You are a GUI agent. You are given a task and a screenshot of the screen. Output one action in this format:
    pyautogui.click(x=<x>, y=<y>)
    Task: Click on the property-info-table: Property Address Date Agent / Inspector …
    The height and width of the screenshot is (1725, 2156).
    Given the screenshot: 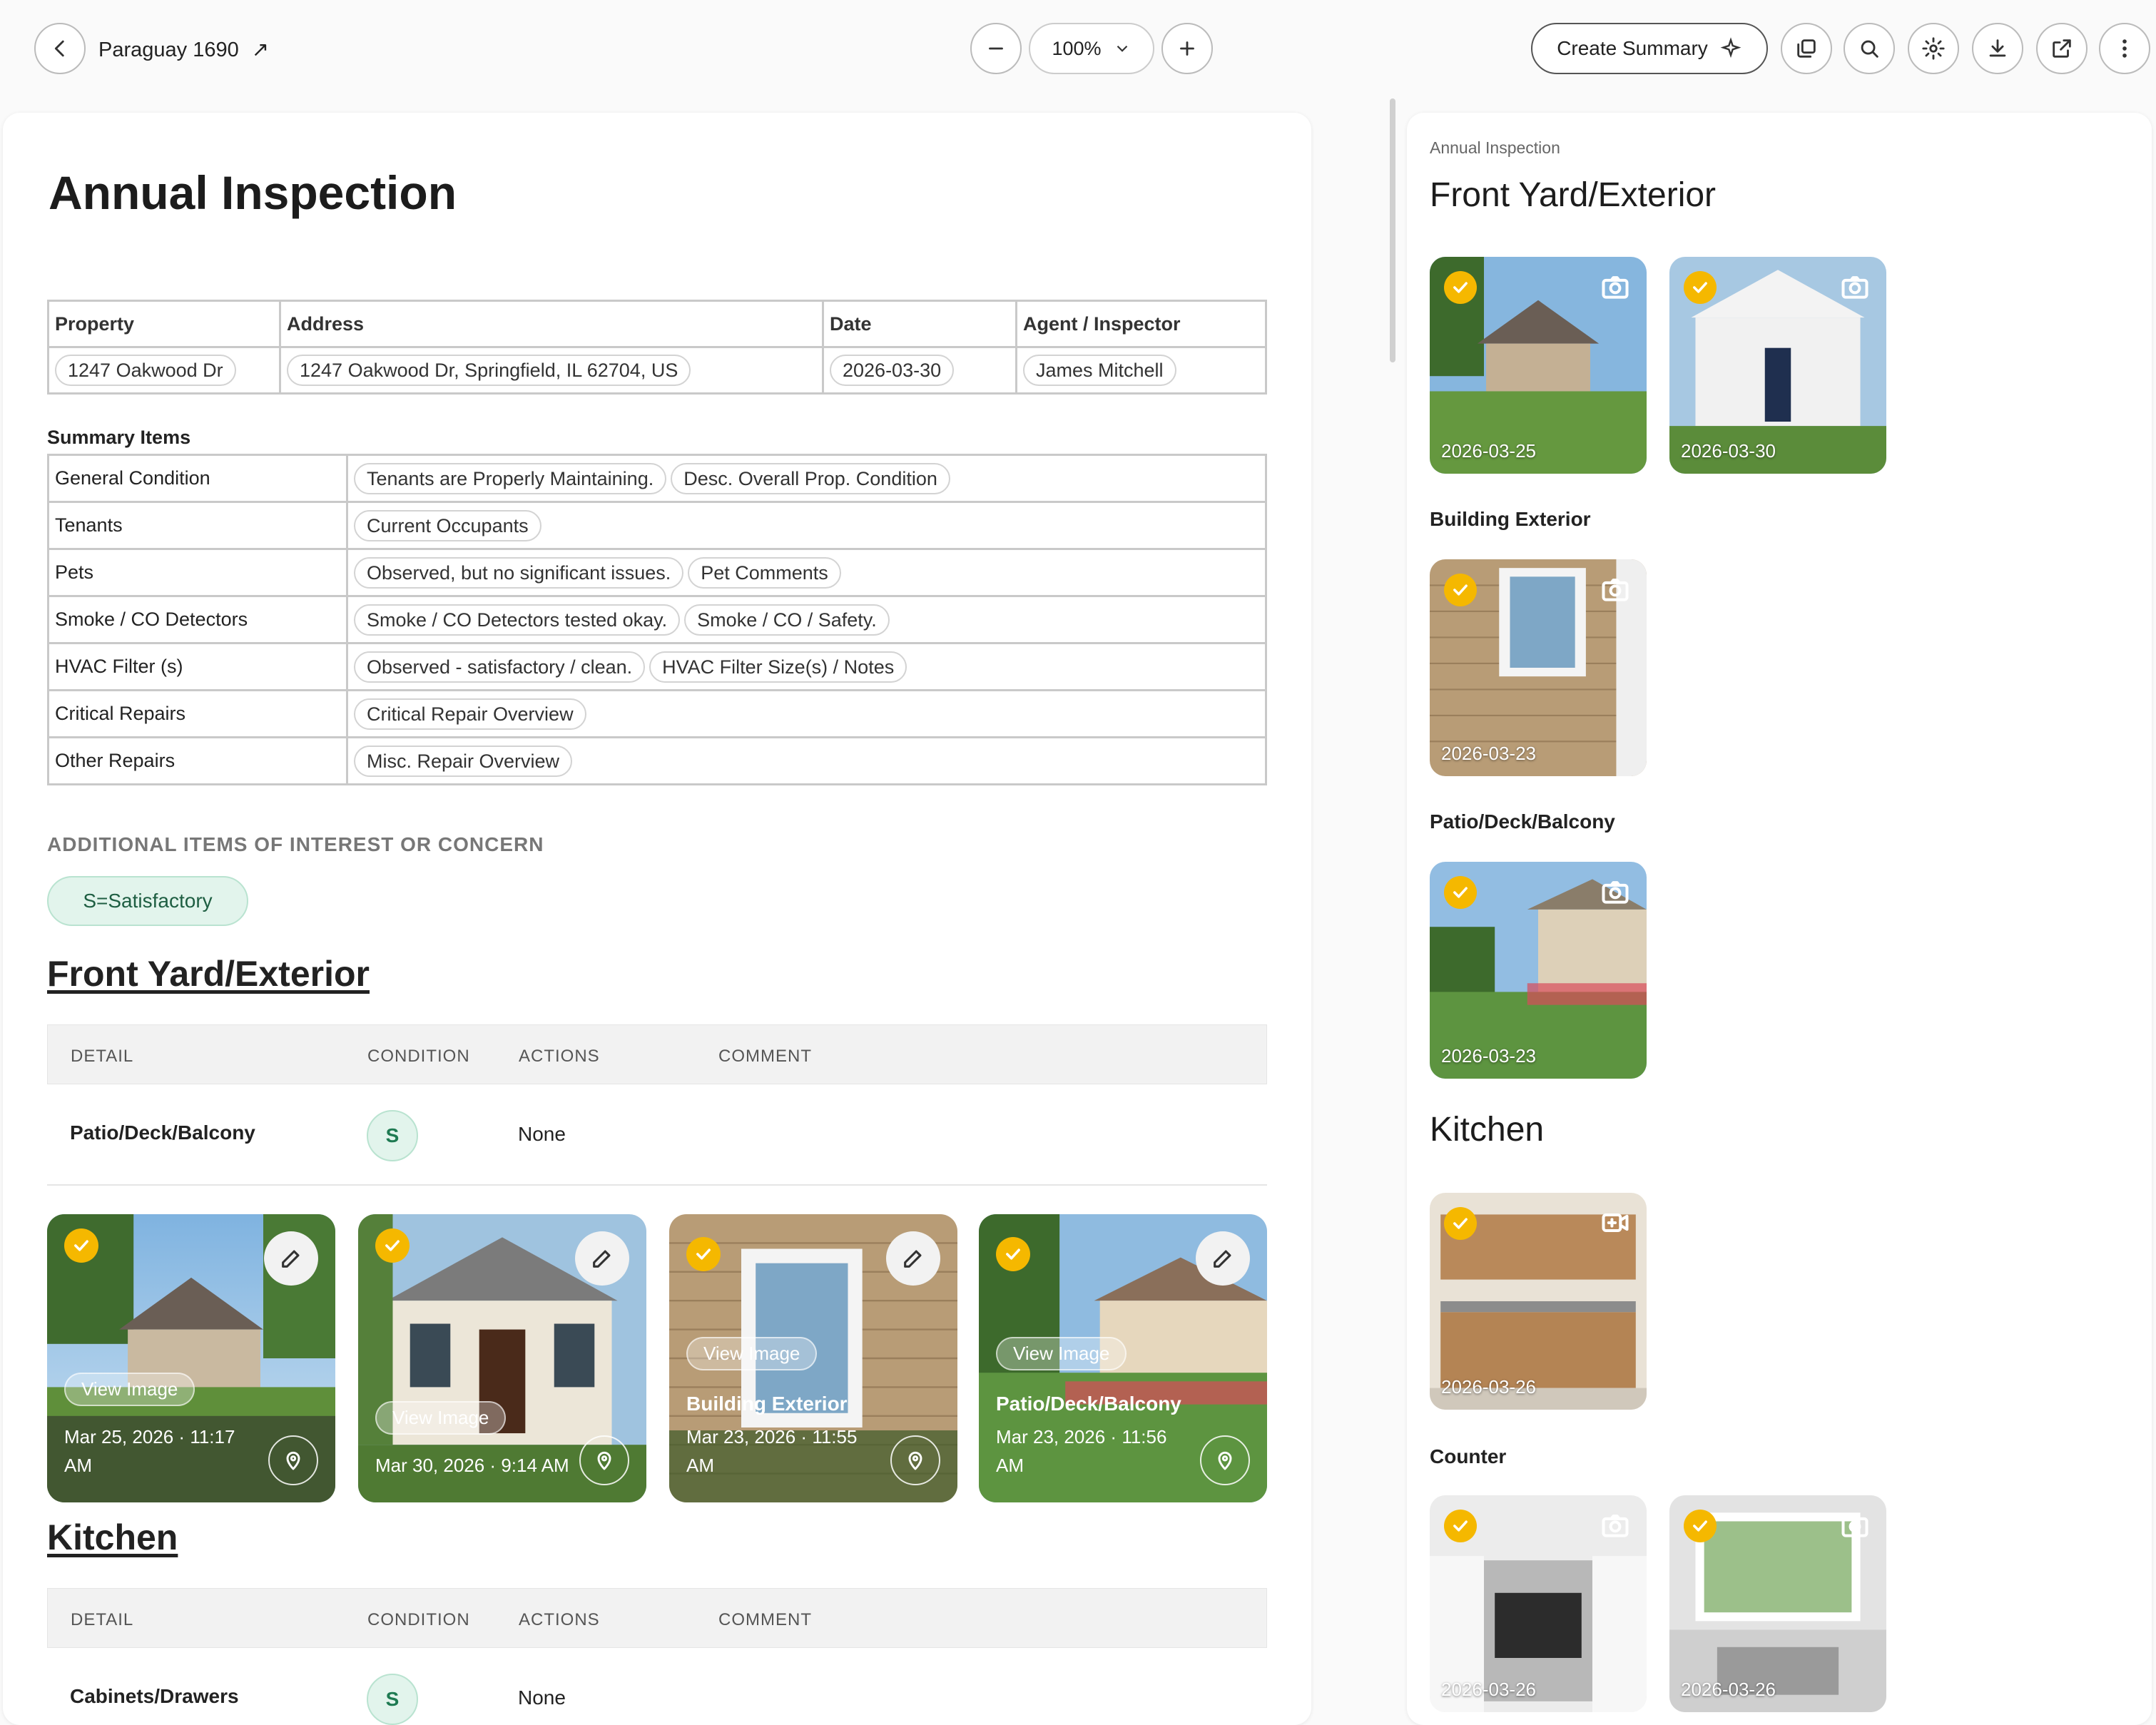 What is the action you would take?
    pyautogui.click(x=657, y=347)
    